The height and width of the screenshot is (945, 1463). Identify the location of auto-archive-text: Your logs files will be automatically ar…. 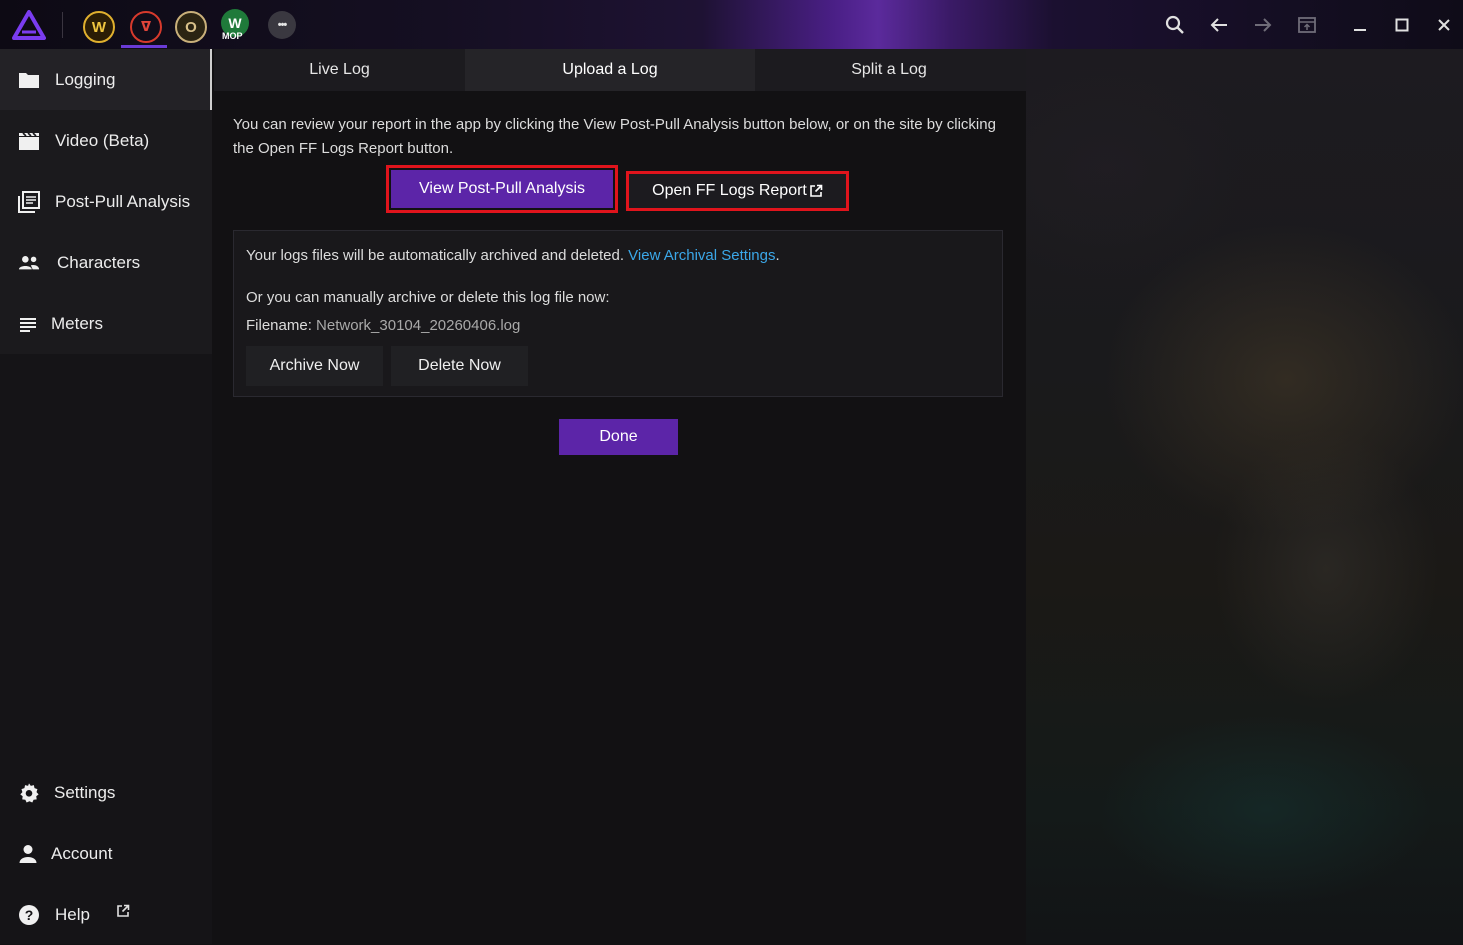
(435, 255).